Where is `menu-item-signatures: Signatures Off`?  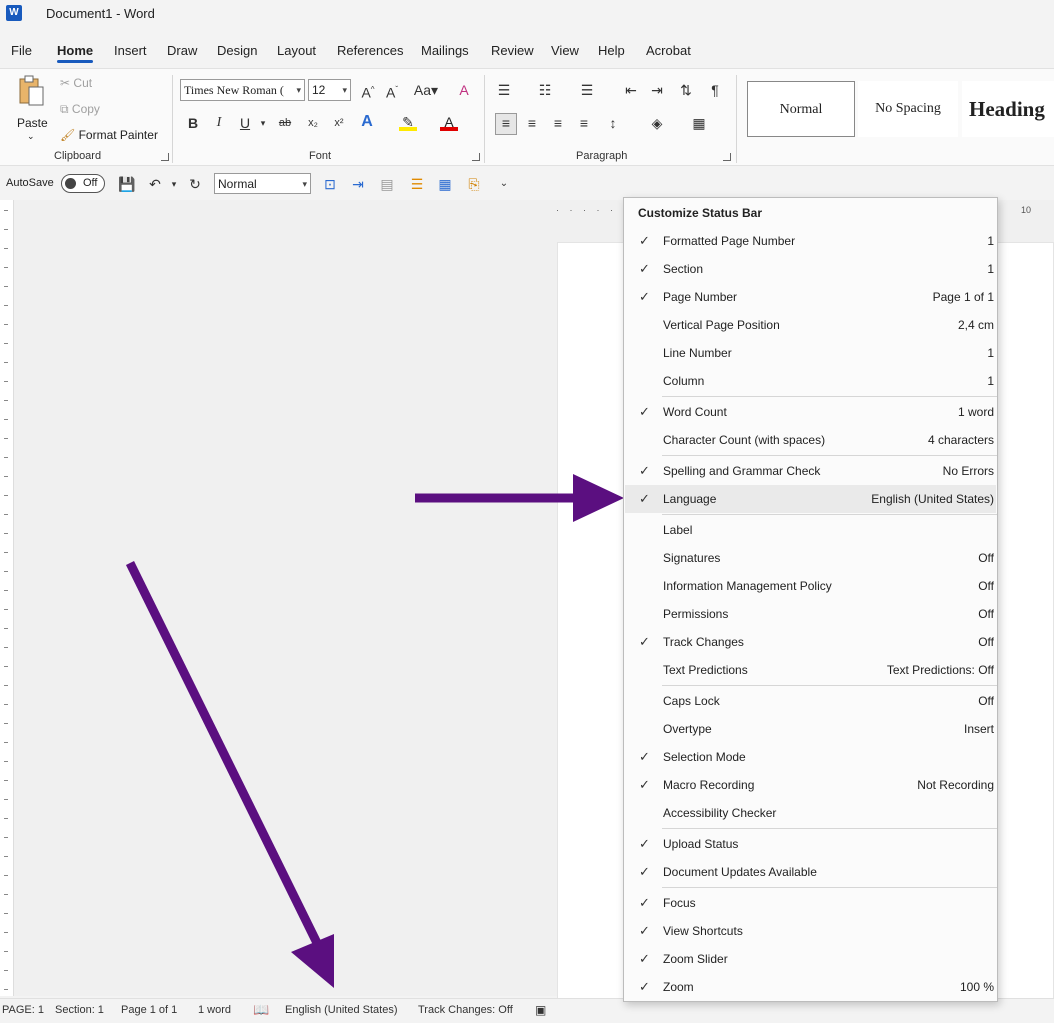 menu-item-signatures: Signatures Off is located at coordinates (810, 558).